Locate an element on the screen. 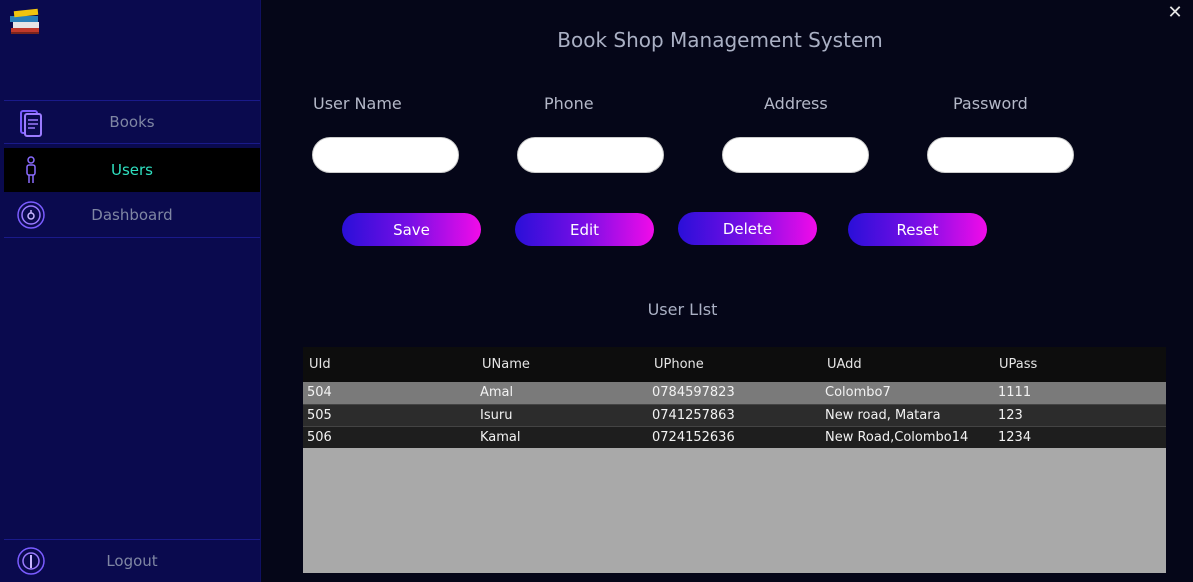  table-cell: 123 is located at coordinates (1010, 415).